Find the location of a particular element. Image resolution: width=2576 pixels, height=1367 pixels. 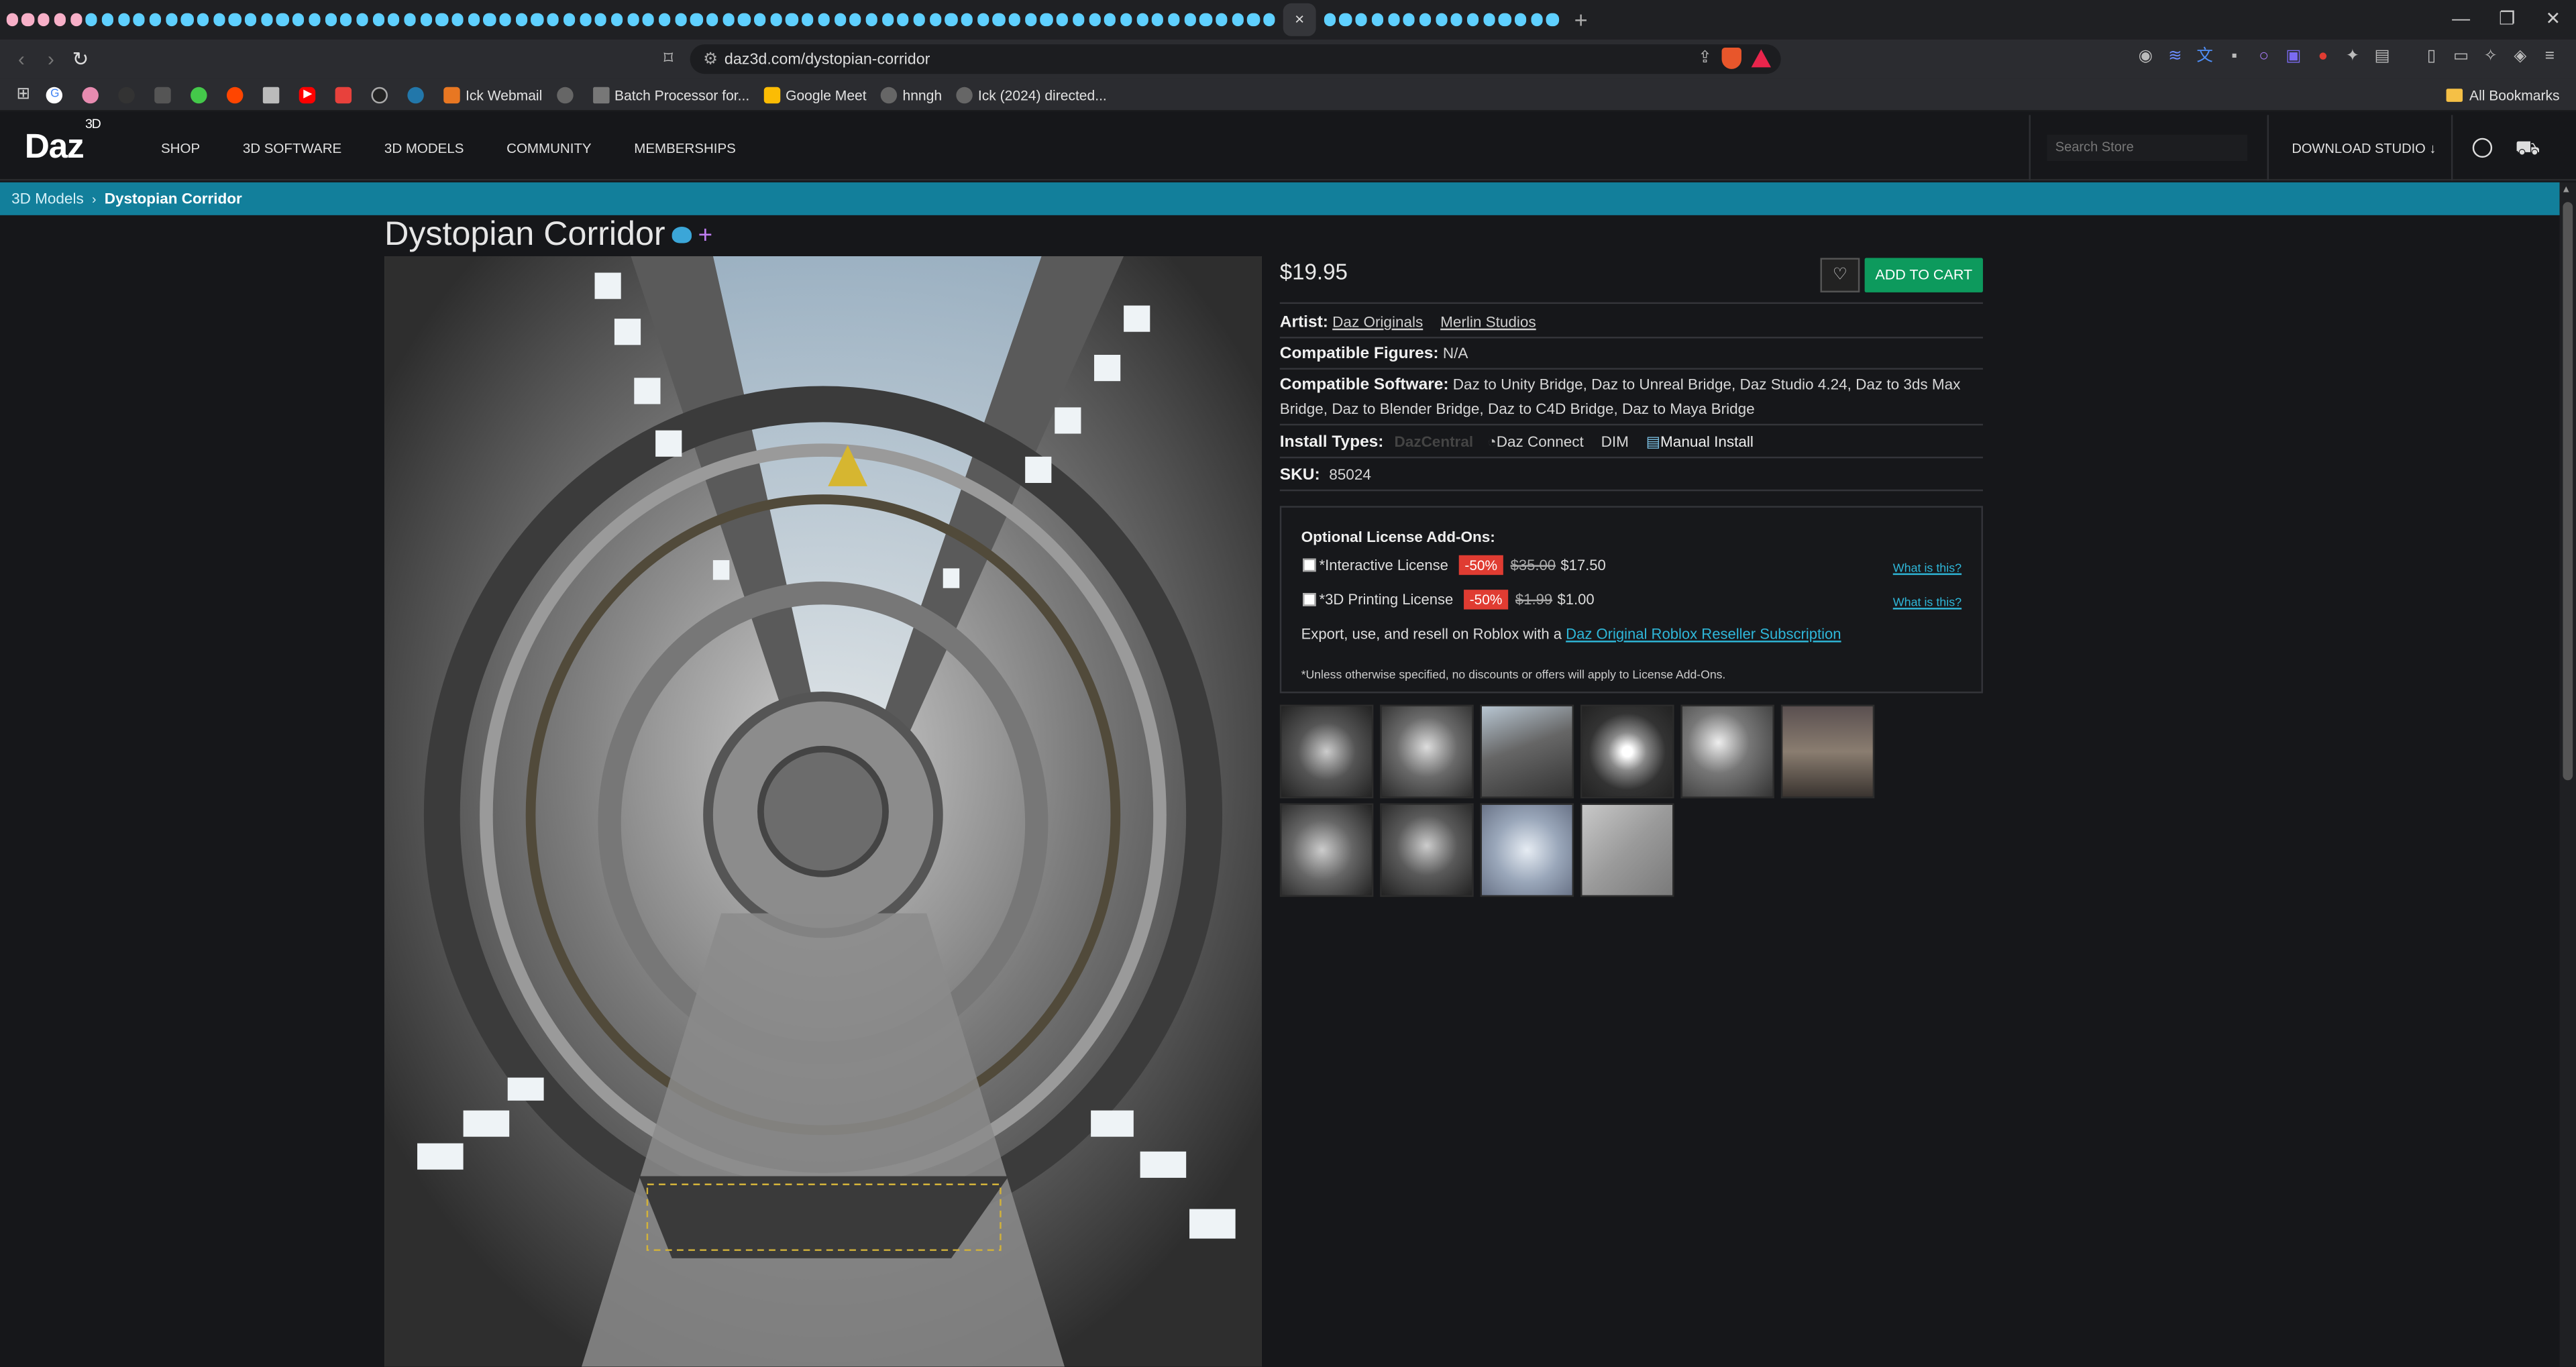

extension-icon: ≋ is located at coordinates (2175, 58).